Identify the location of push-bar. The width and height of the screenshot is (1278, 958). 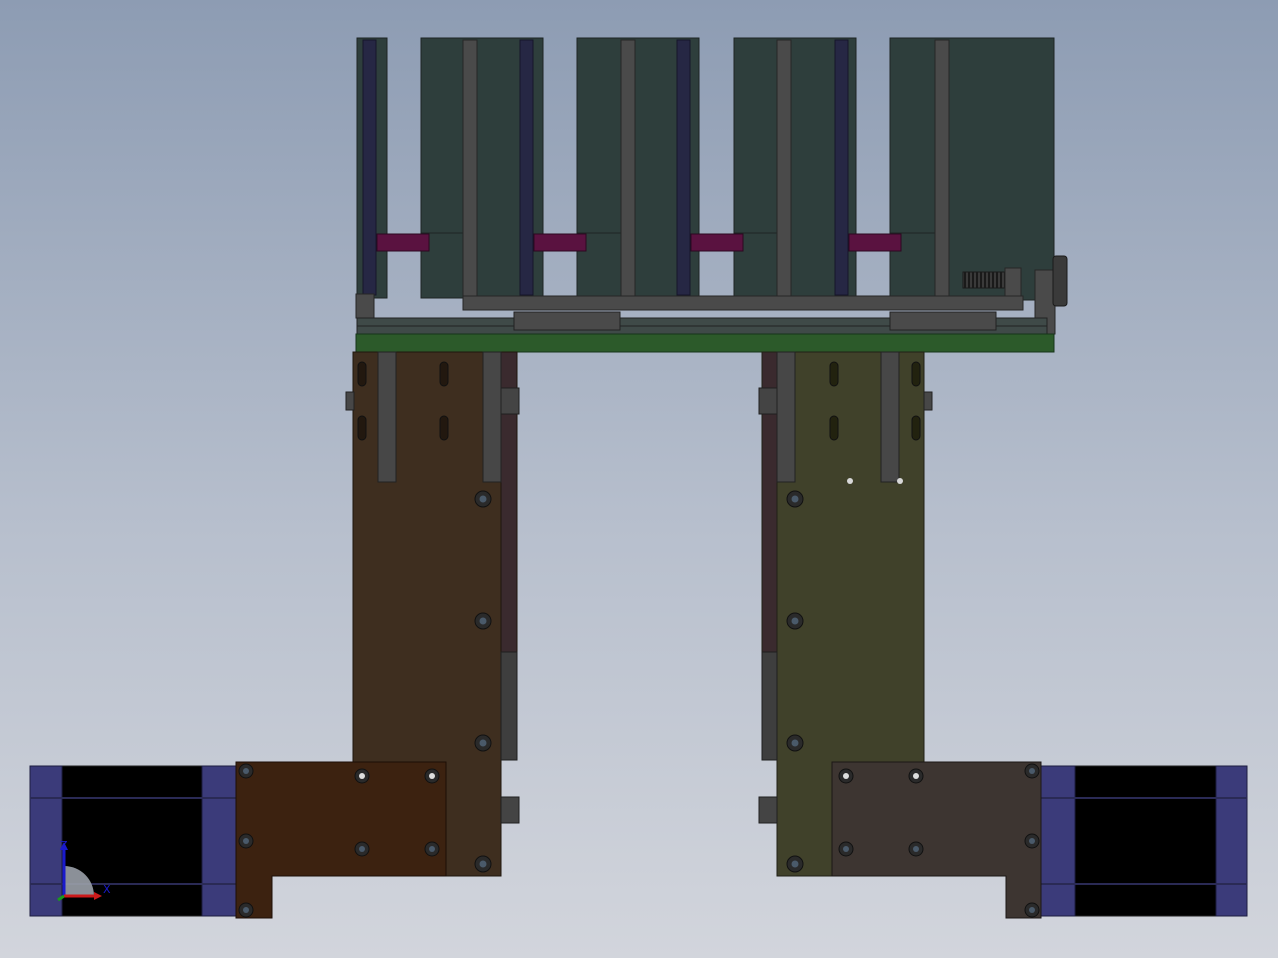
(743, 303).